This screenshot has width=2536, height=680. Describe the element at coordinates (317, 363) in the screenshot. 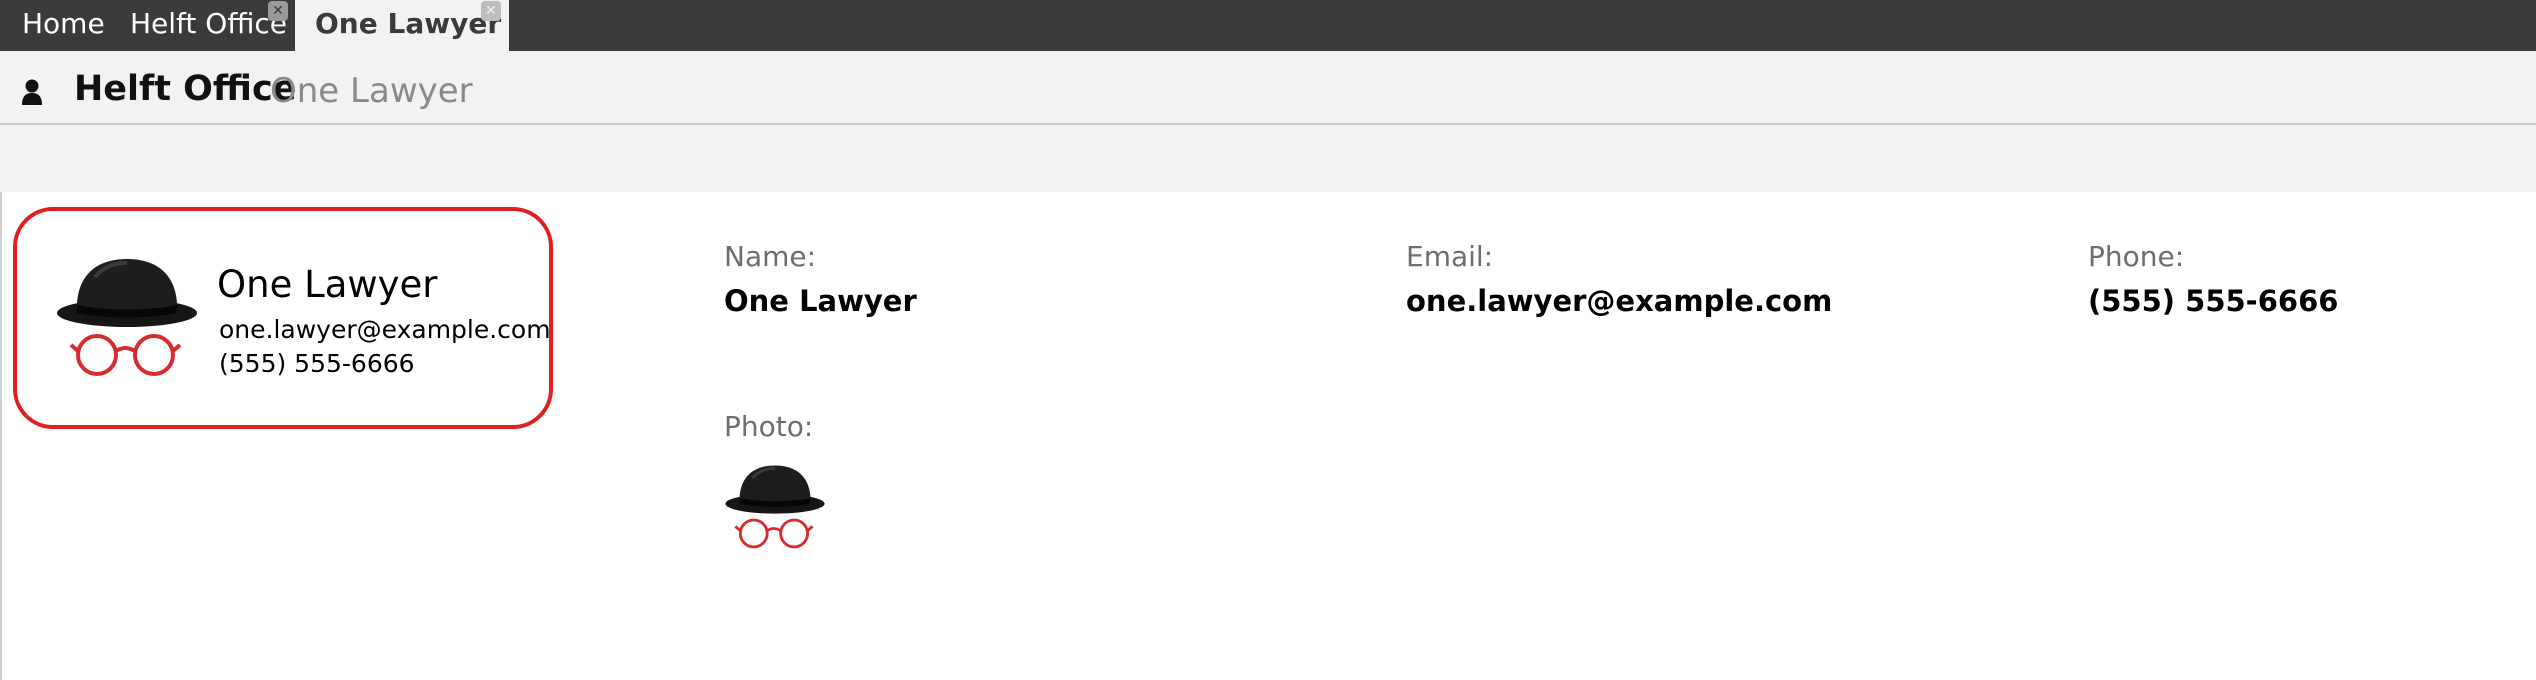

I see `card-phone: (555) 555-6666` at that location.